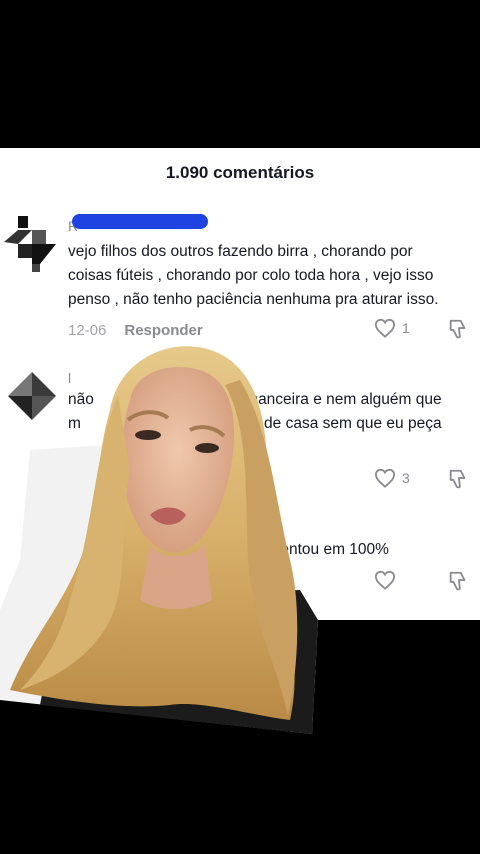 The image size is (480, 854). Describe the element at coordinates (344, 399) in the screenshot. I see `comment-text-line: inanceira e nem alguém que` at that location.